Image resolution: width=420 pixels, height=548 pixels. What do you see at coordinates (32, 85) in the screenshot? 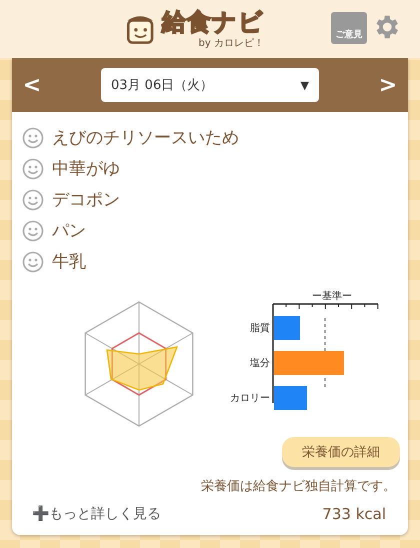
I see `previous-day-button: <` at bounding box center [32, 85].